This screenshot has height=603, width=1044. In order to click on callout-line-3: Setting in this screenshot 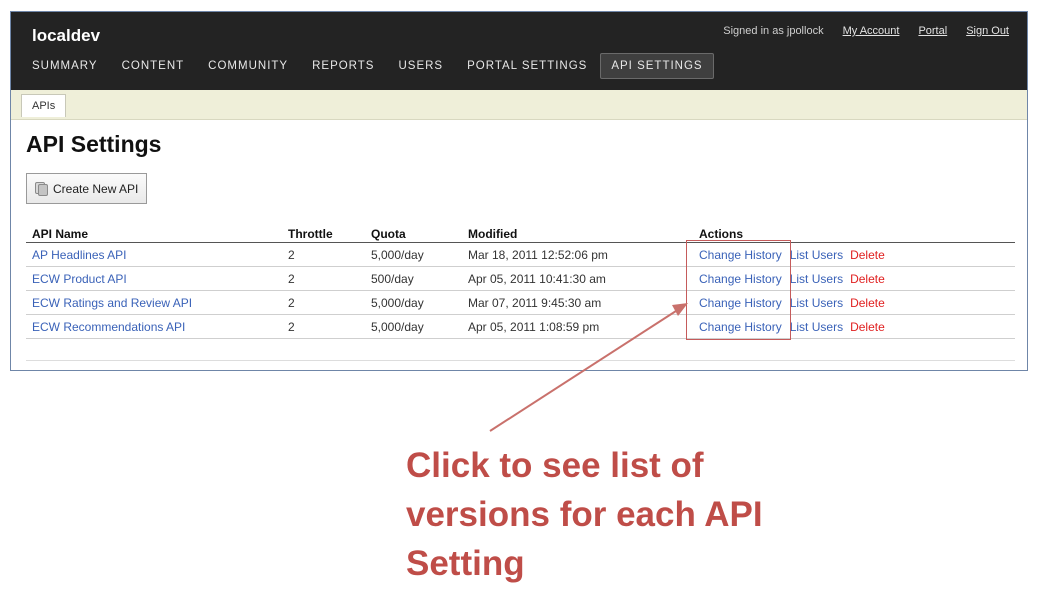, I will do `click(465, 563)`.